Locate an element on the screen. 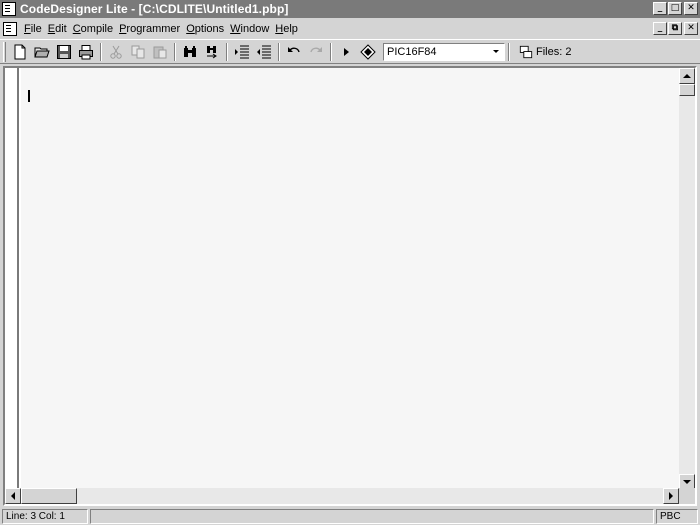 This screenshot has height=525, width=700. minimize-button: _ is located at coordinates (660, 8).